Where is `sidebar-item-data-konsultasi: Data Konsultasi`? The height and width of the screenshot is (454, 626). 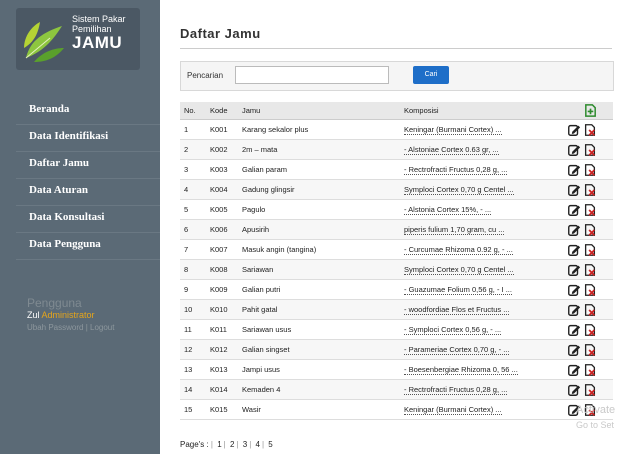 sidebar-item-data-konsultasi: Data Konsultasi is located at coordinates (88, 219).